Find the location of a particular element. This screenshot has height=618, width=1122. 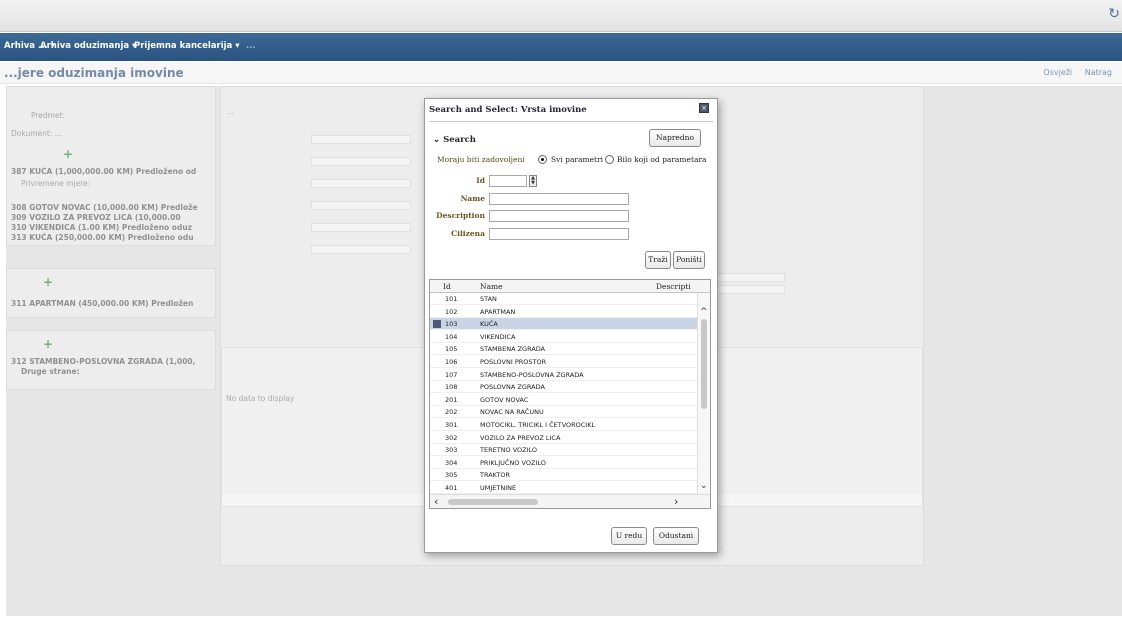

chevron-up-icon: ^ is located at coordinates (704, 312).